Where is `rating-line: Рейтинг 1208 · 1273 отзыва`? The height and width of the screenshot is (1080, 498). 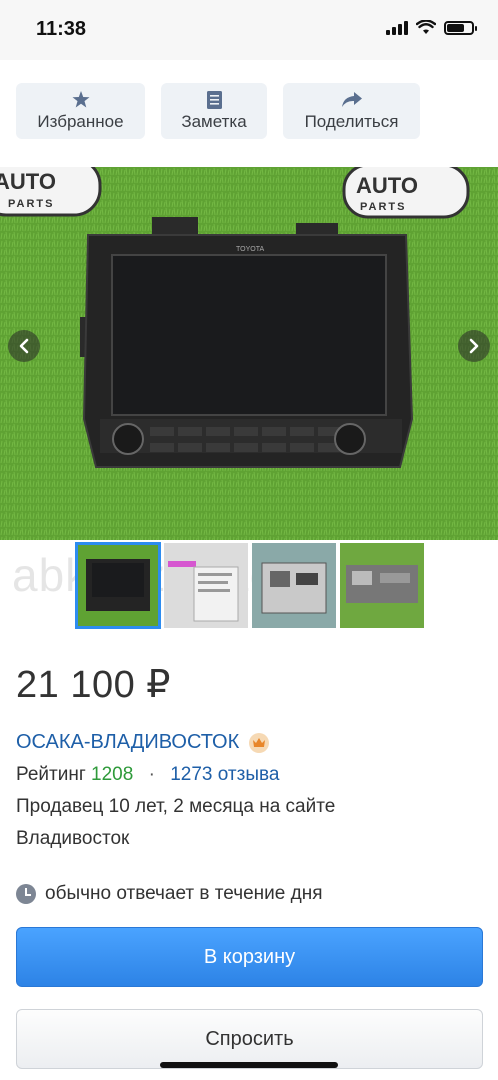 rating-line: Рейтинг 1208 · 1273 отзыва is located at coordinates (147, 775).